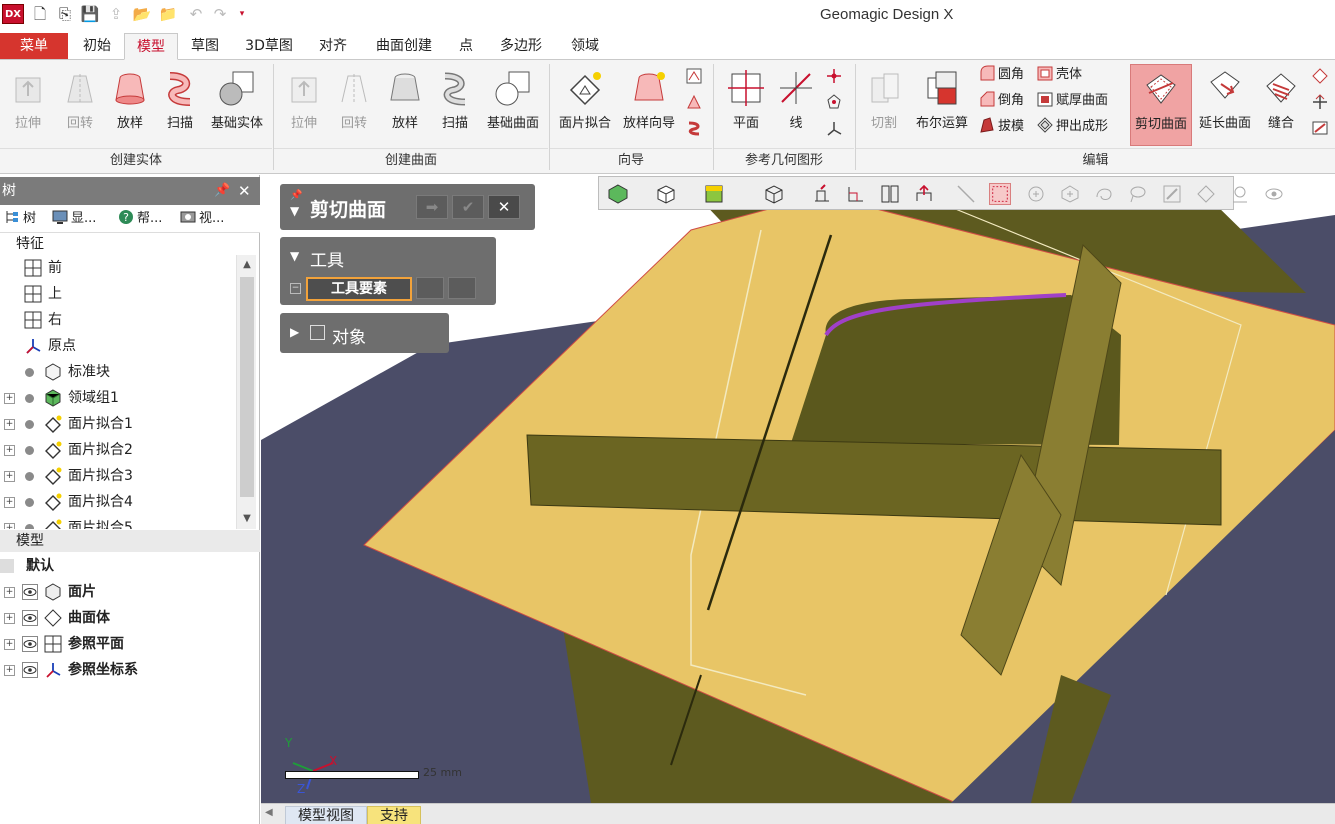 The width and height of the screenshot is (1335, 824). Describe the element at coordinates (269, 812) in the screenshot. I see `scroll-left-icon: ◀` at that location.